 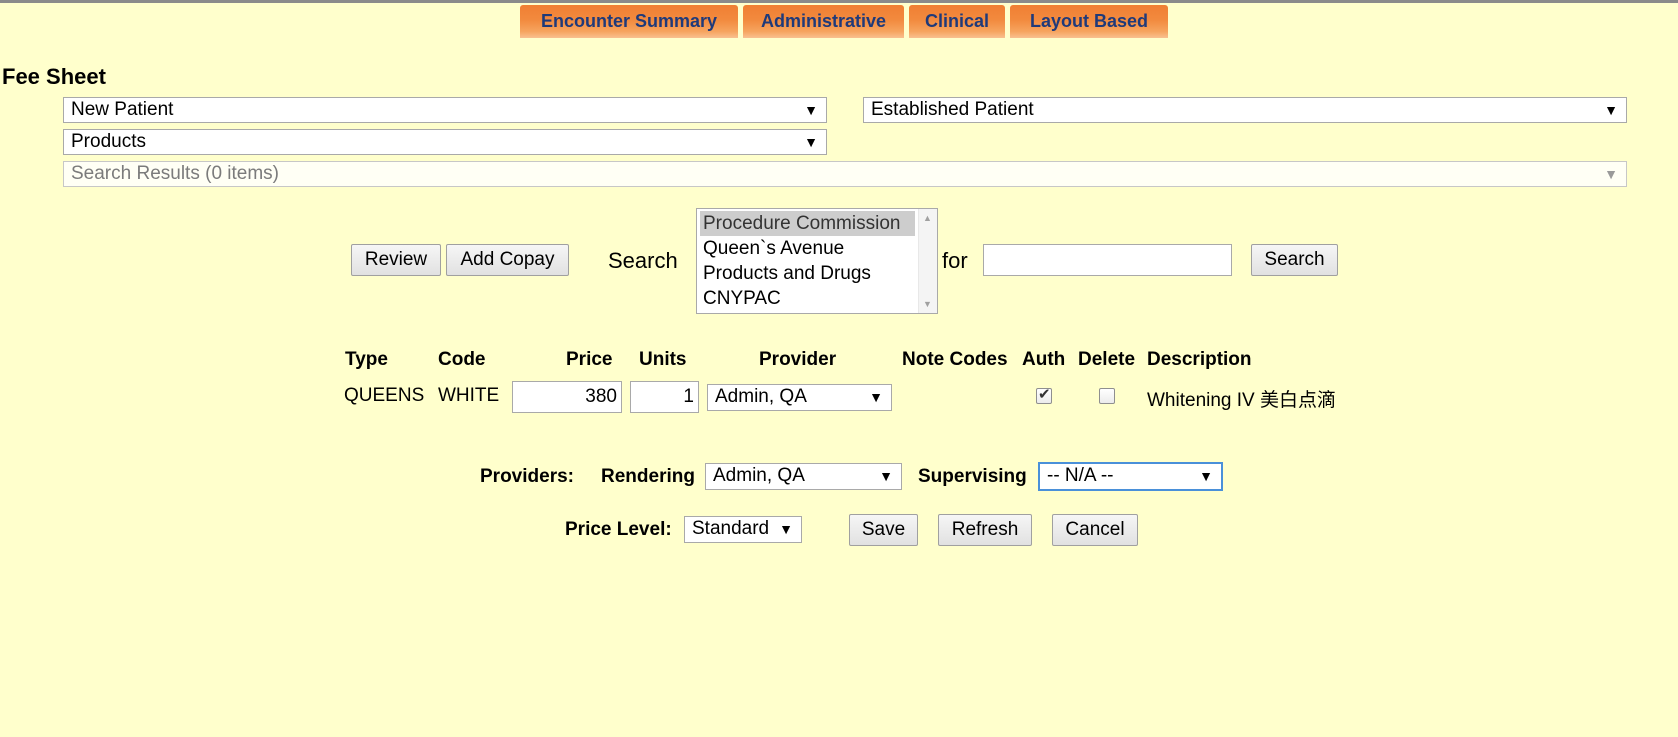 I want to click on column-header-code: Code, so click(x=462, y=359).